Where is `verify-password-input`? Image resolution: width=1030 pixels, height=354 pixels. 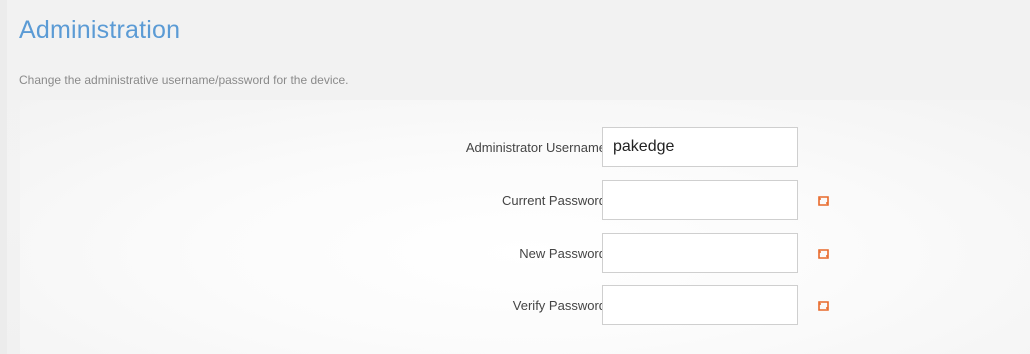 verify-password-input is located at coordinates (700, 305).